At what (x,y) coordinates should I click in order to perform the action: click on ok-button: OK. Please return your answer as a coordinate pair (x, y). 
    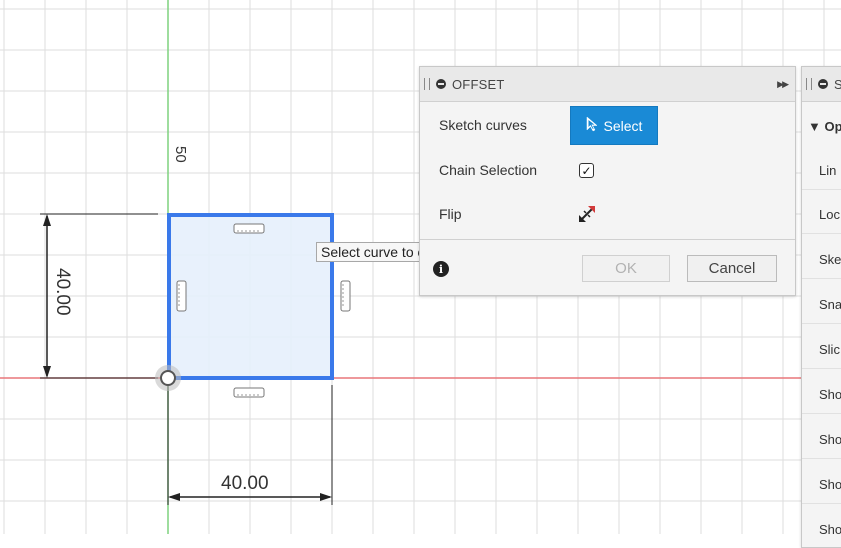
    Looking at the image, I should click on (626, 268).